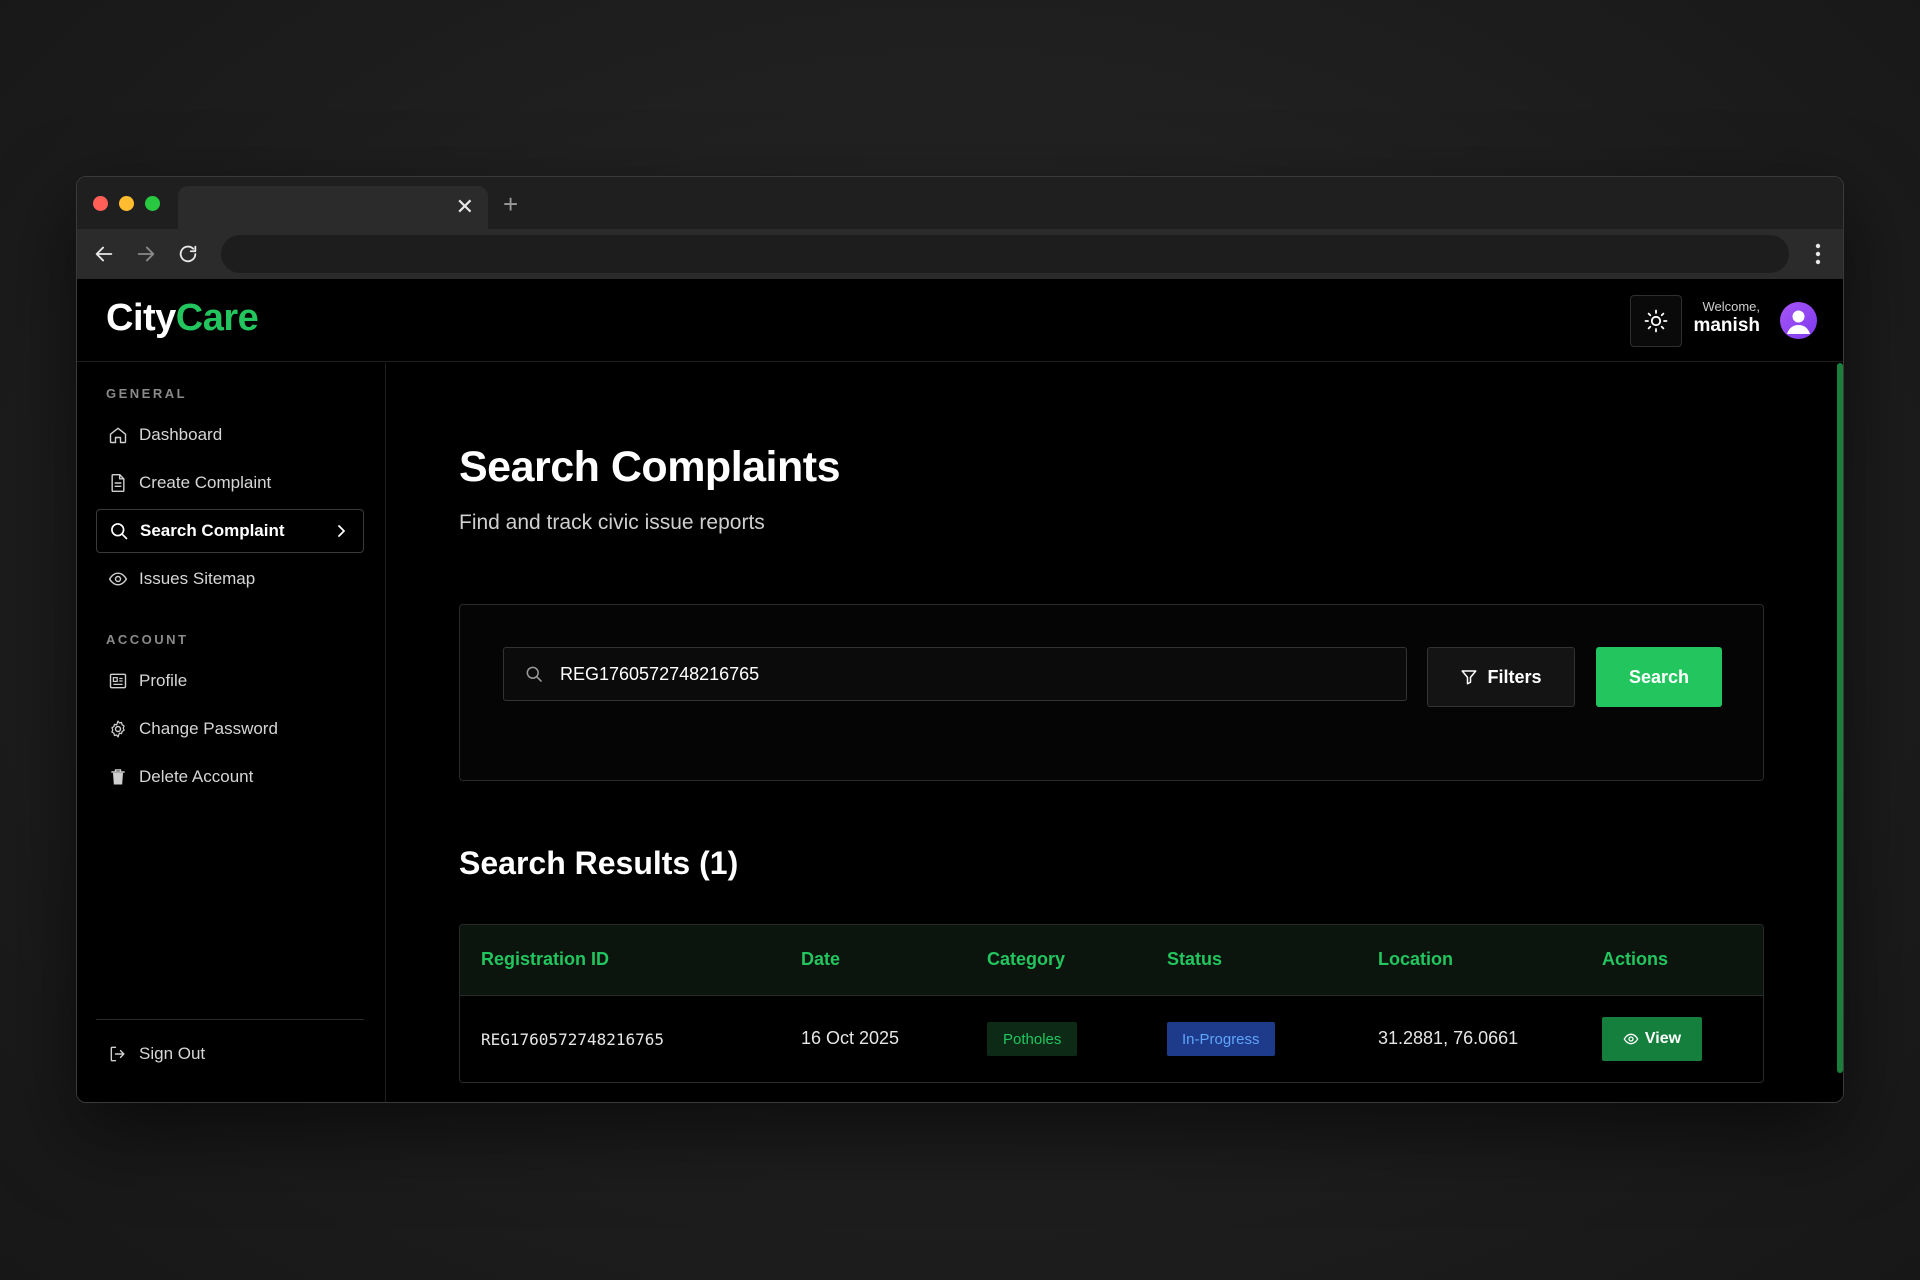 The width and height of the screenshot is (1920, 1280). Describe the element at coordinates (152, 203) in the screenshot. I see `maximize-window-button` at that location.